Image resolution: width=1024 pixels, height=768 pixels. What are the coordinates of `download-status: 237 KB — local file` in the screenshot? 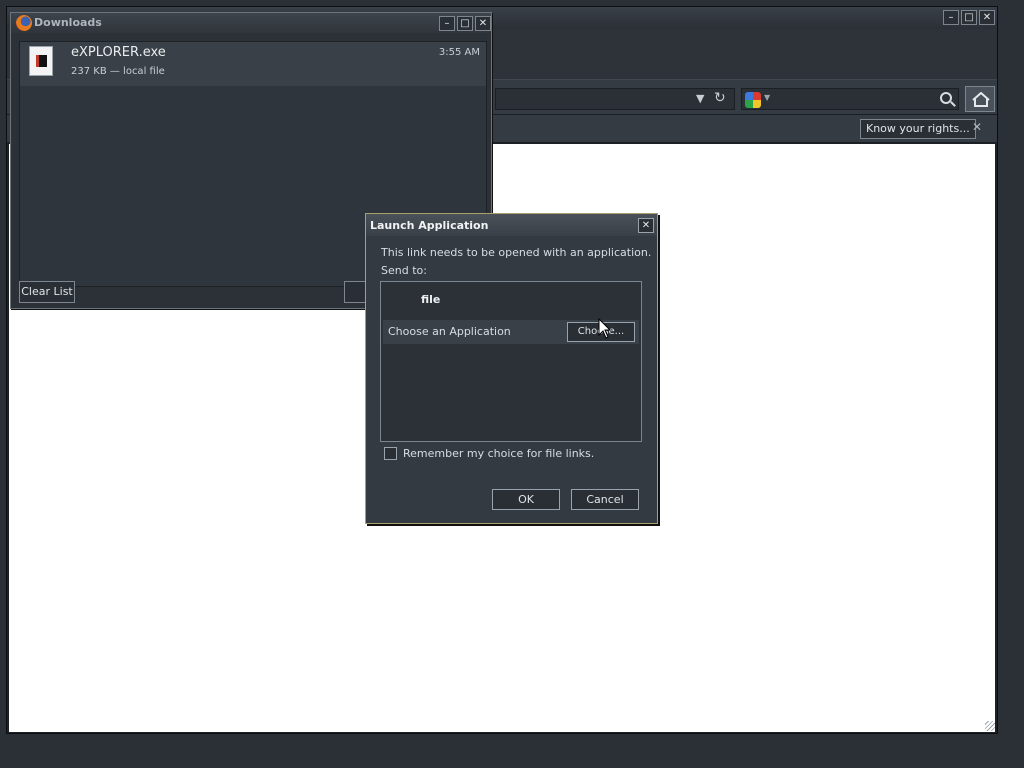 It's located at (118, 71).